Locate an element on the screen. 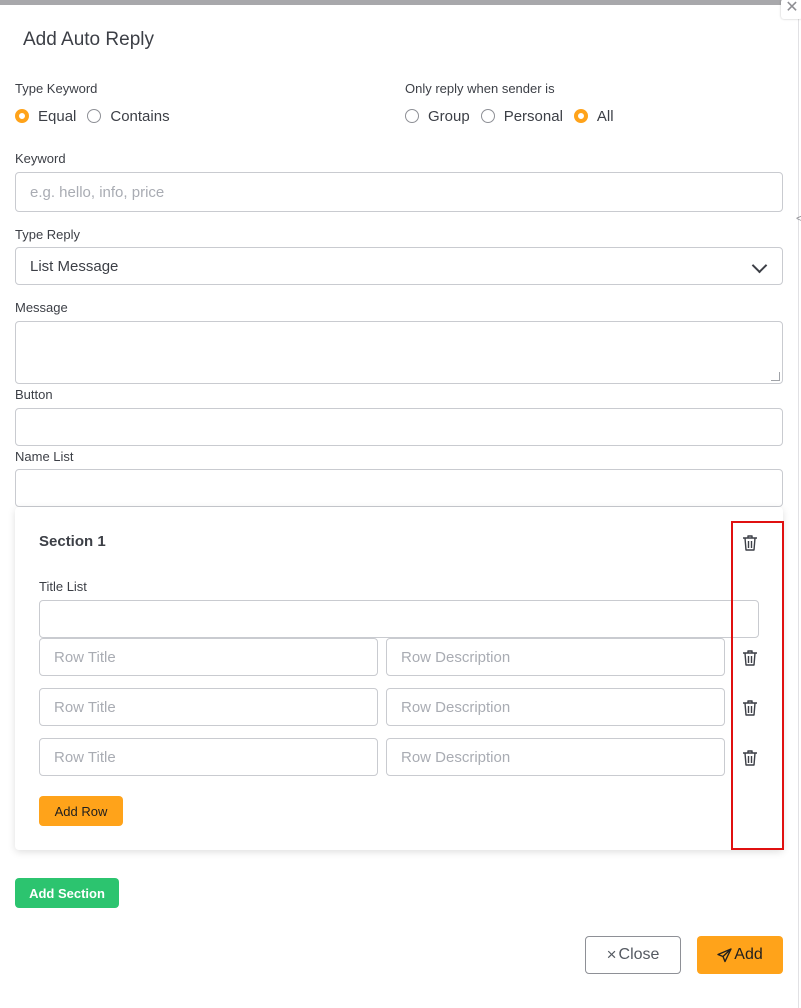  type-keyword-radio-group: Equal Contains is located at coordinates (98, 116).